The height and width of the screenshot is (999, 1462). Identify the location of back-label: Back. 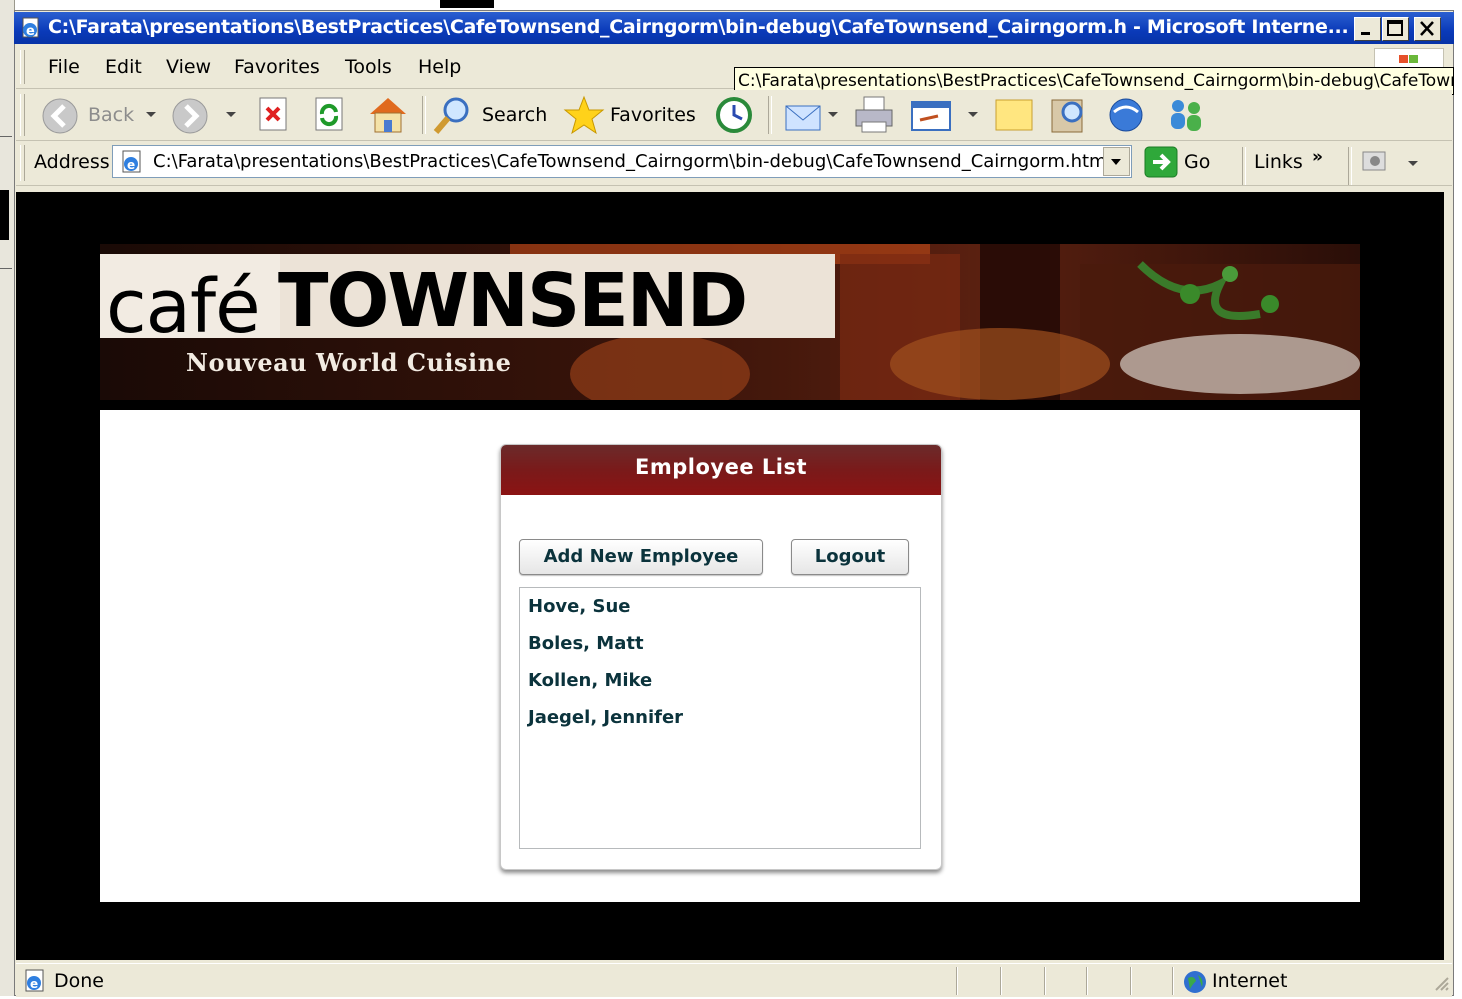
(111, 115).